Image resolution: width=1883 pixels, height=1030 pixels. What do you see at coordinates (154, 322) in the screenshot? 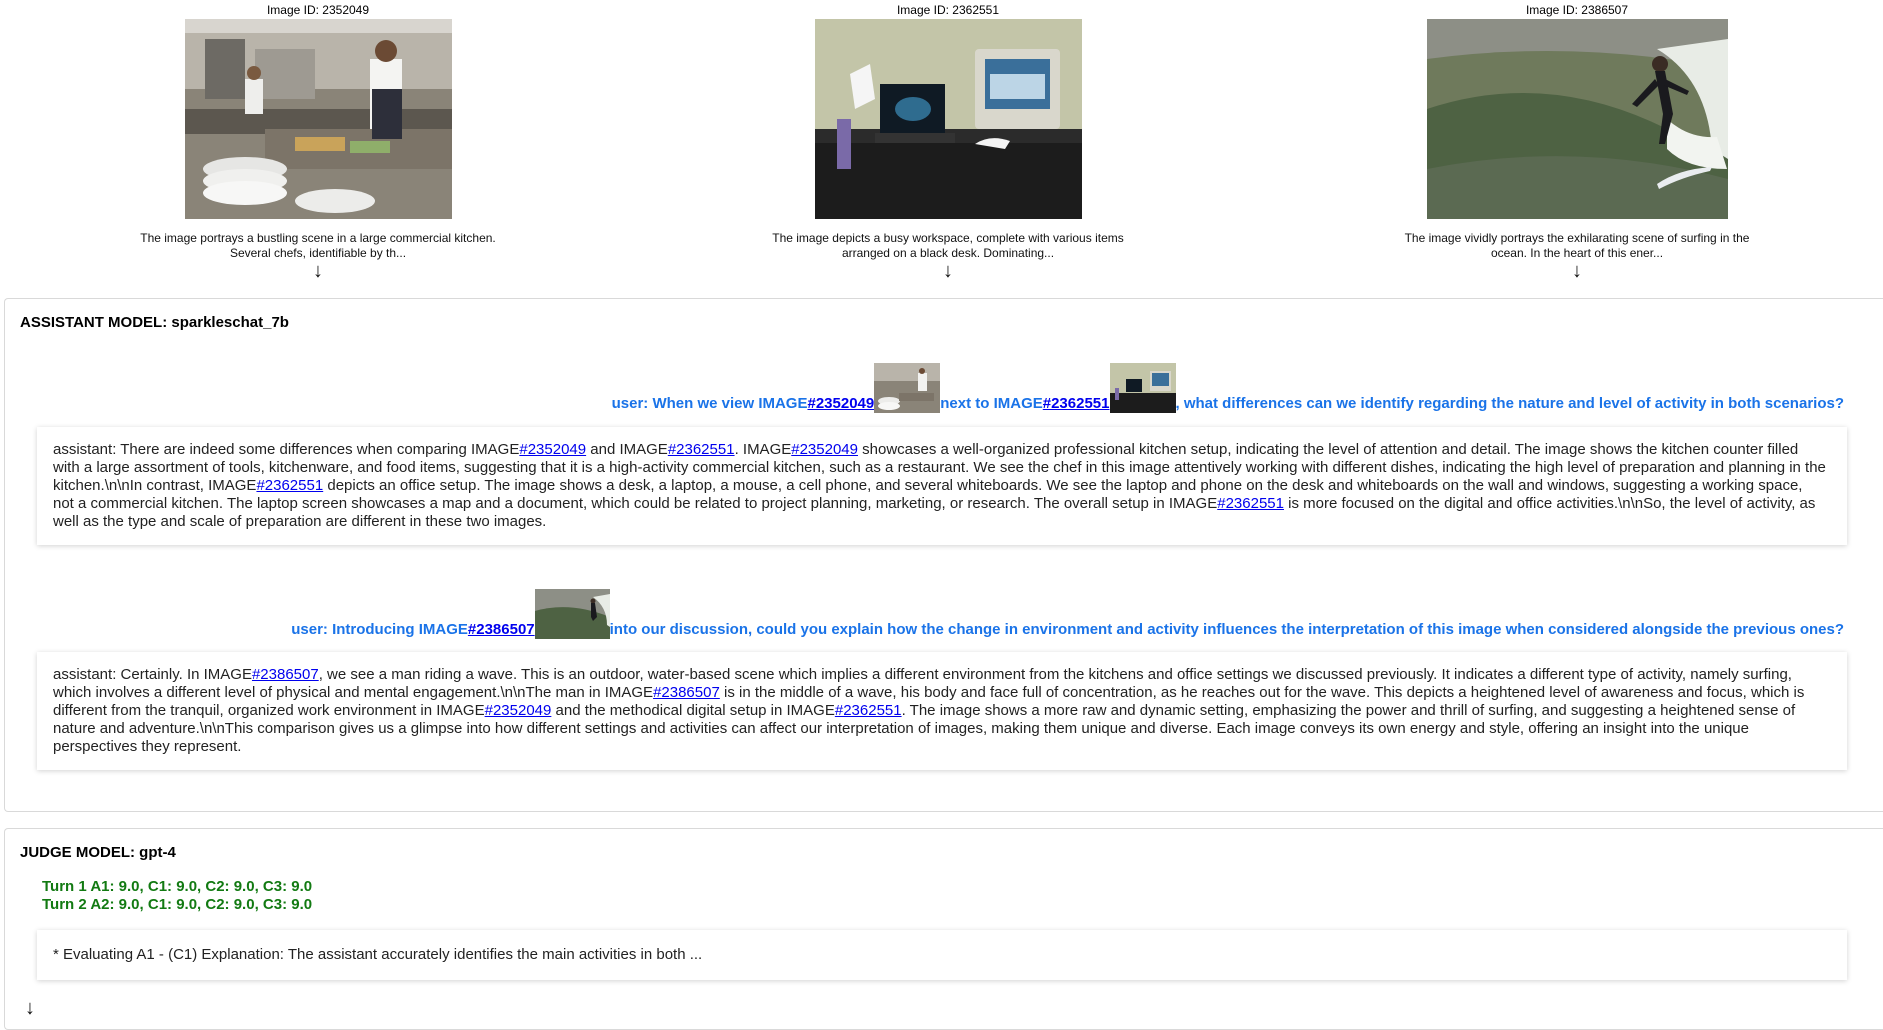
I see `assistant-model-title: ASSISTANT MODEL: sparkleschat_7b` at bounding box center [154, 322].